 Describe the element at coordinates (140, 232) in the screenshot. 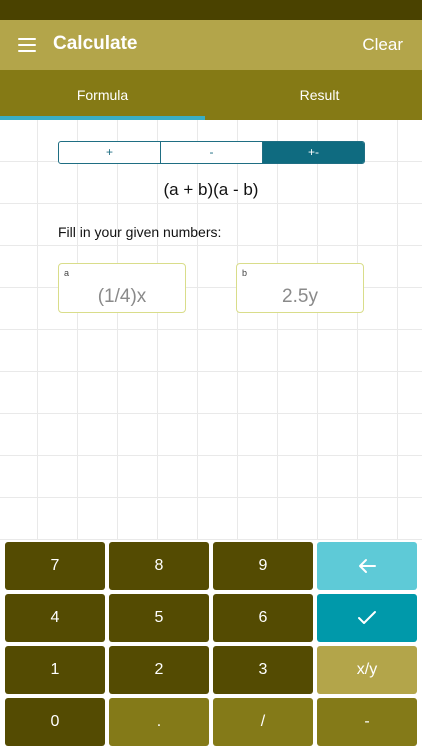

I see `instruction-text: Fill in your given numbers:` at that location.